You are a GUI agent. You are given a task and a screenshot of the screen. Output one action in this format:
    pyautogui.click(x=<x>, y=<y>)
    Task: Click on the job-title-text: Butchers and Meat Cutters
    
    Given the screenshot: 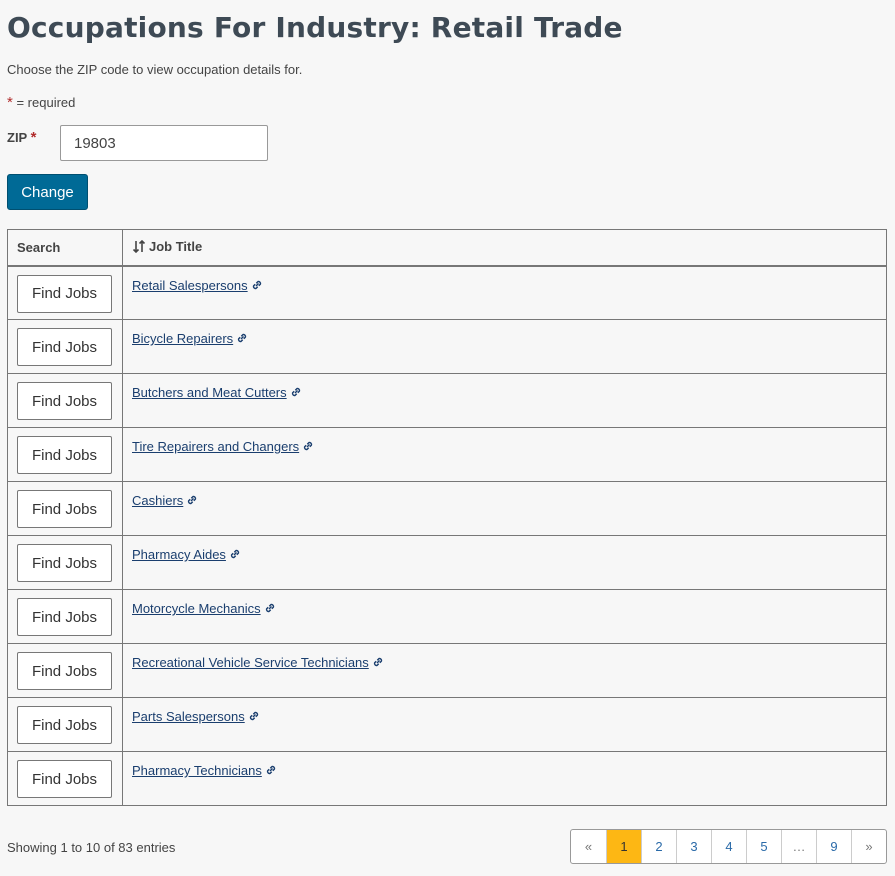 What is the action you would take?
    pyautogui.click(x=209, y=392)
    